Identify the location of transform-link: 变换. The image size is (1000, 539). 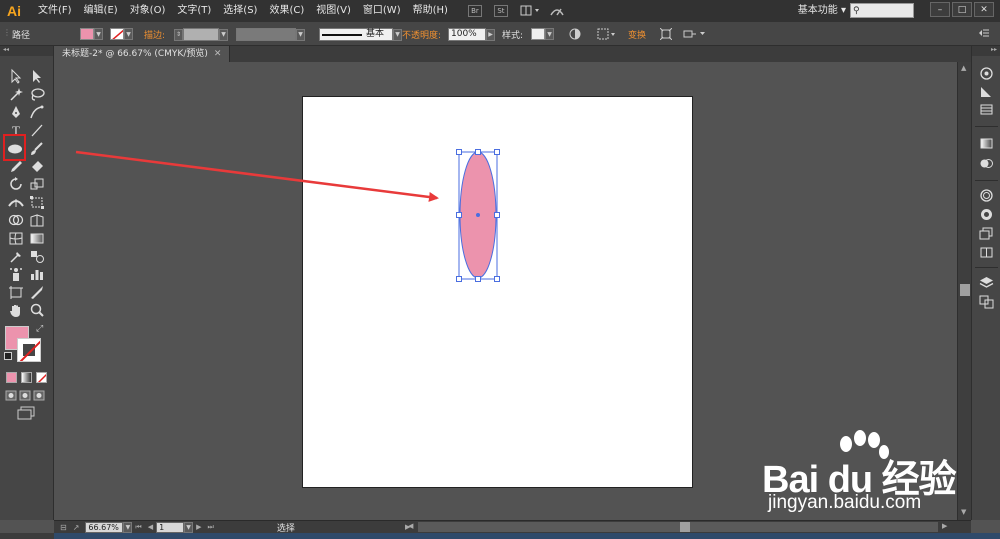
(637, 34).